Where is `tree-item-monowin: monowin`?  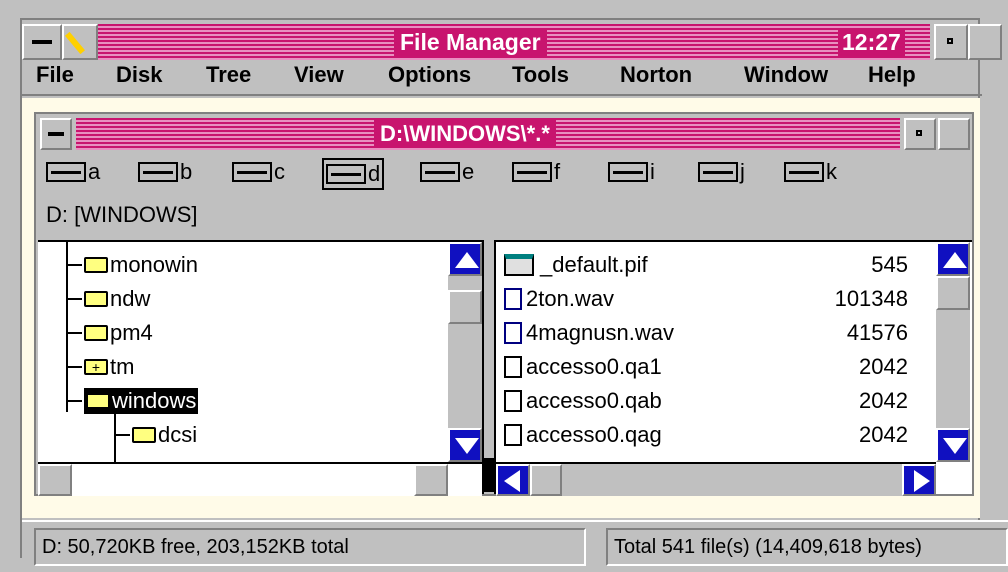
tree-item-monowin: monowin is located at coordinates (132, 264).